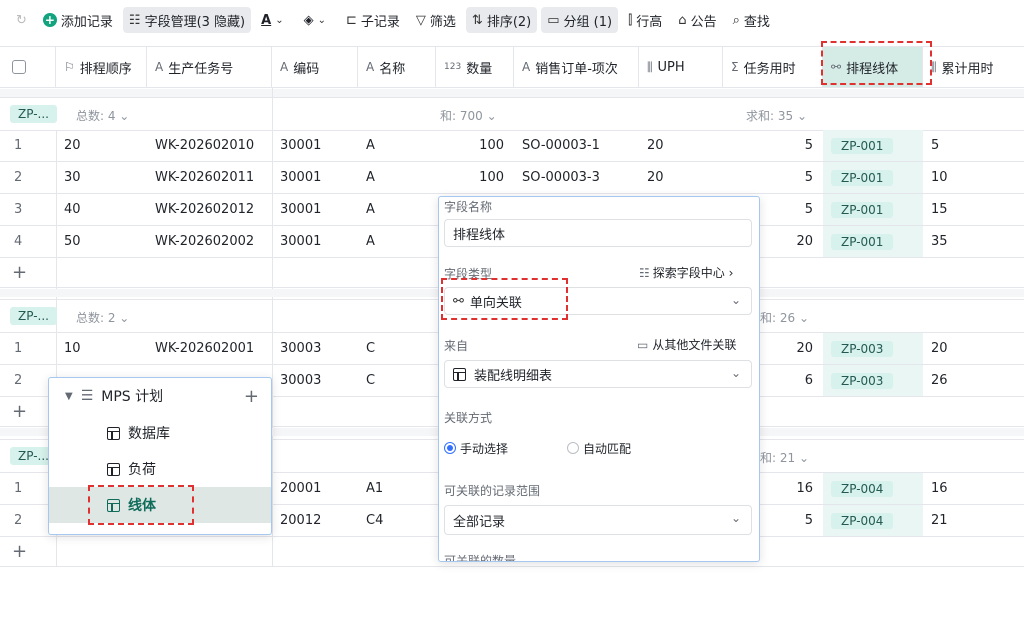 Image resolution: width=1024 pixels, height=625 pixels. What do you see at coordinates (935, 520) in the screenshot?
I see `cell-cumulative: 21` at bounding box center [935, 520].